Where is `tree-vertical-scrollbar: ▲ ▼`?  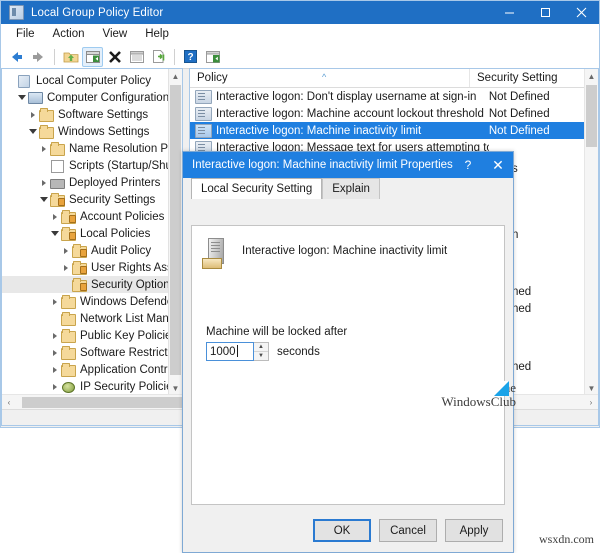 tree-vertical-scrollbar: ▲ ▼ is located at coordinates (175, 232).